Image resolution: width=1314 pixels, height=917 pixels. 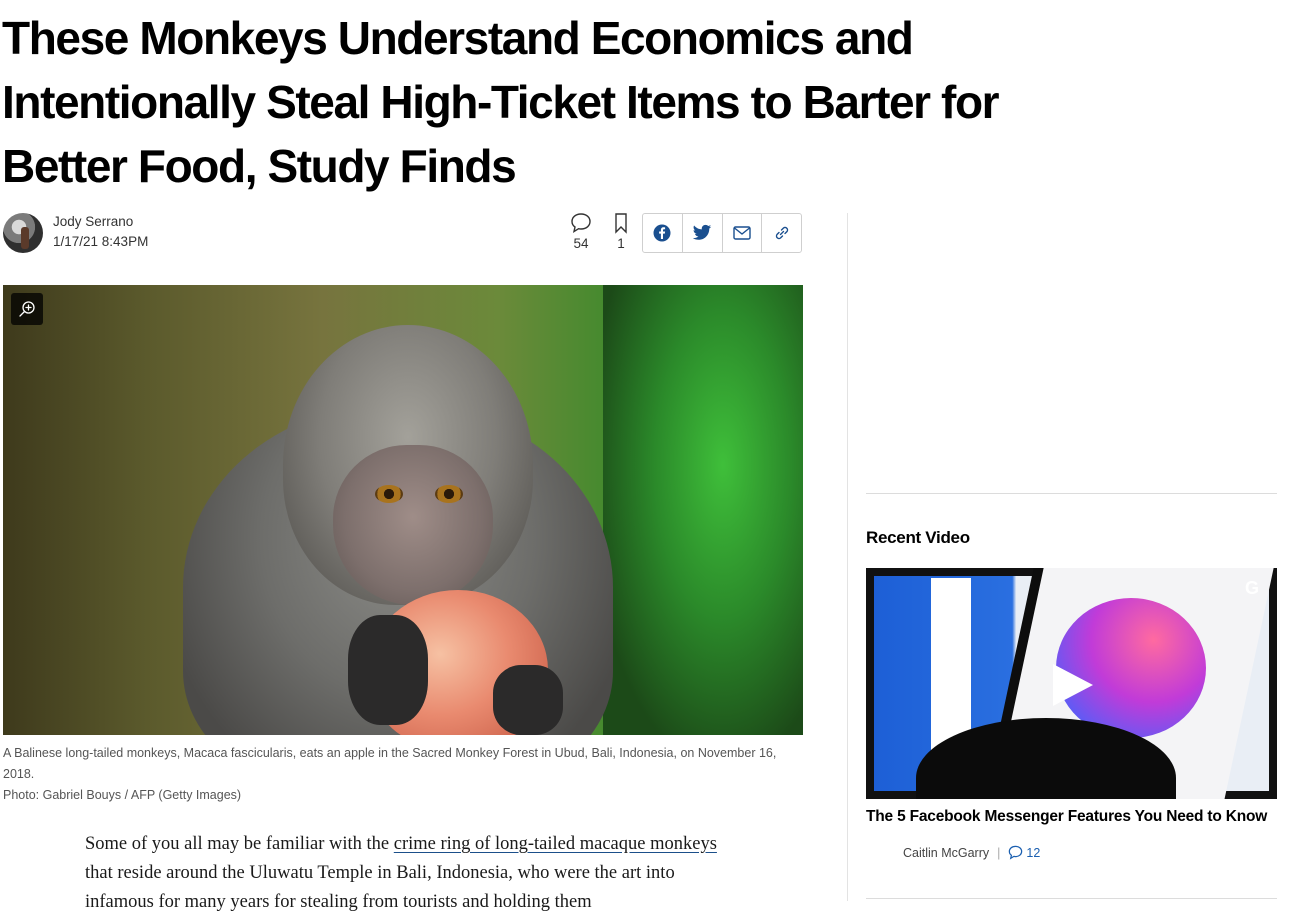 I want to click on share-twitter-button, so click(x=703, y=233).